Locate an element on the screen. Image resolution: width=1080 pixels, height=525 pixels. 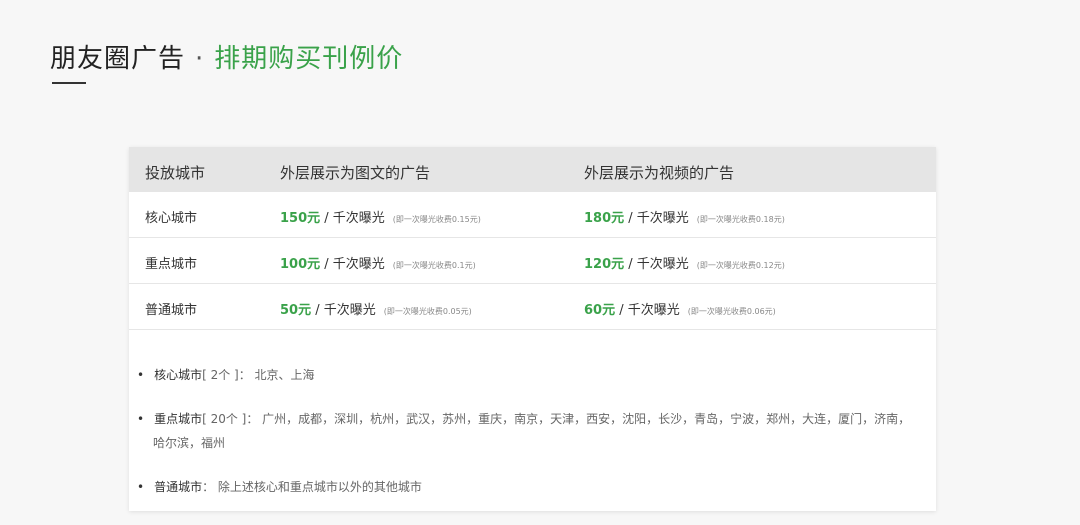
note-label: 核心城市 is located at coordinates (178, 375).